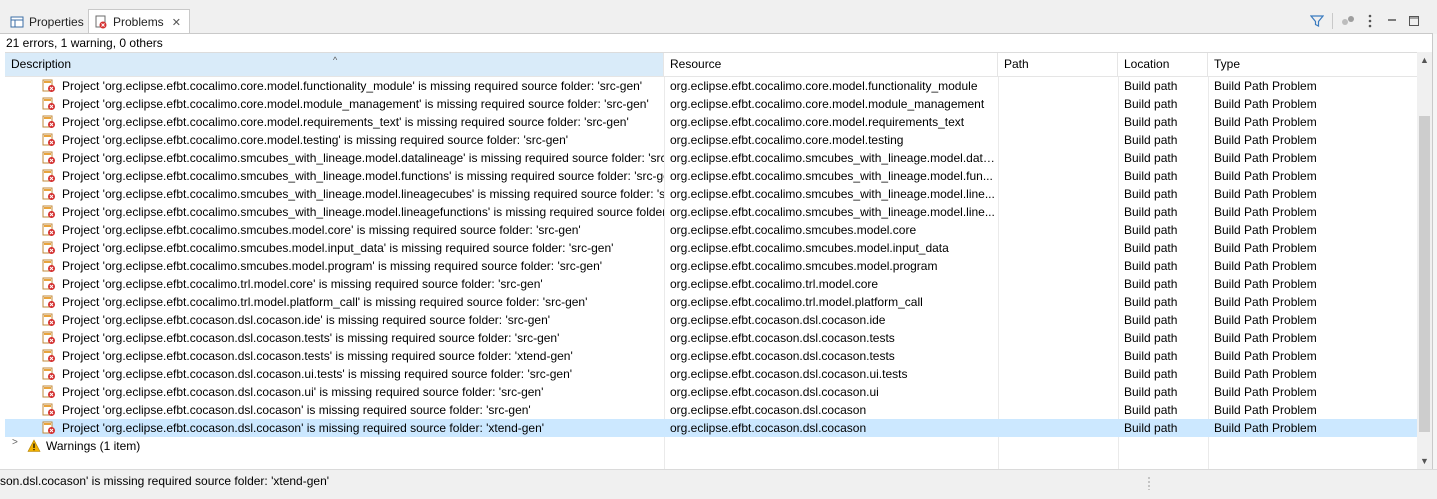 Image resolution: width=1437 pixels, height=499 pixels. What do you see at coordinates (1392, 21) in the screenshot?
I see `minimize-icon` at bounding box center [1392, 21].